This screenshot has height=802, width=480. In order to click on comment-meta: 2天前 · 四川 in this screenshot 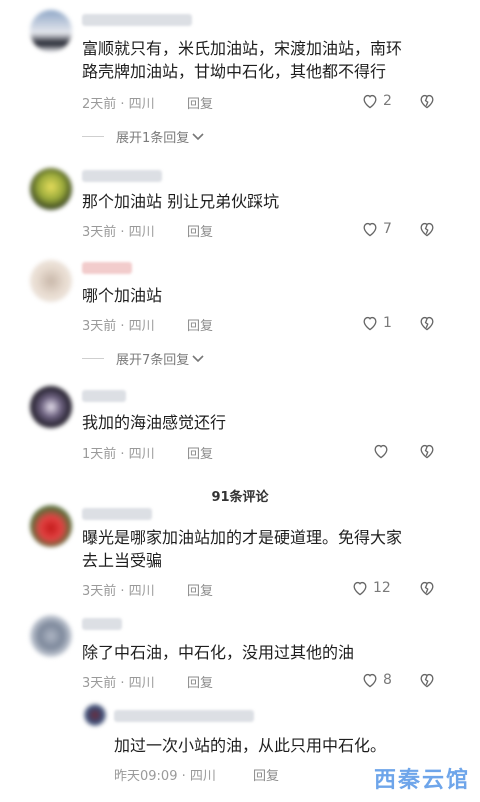, I will do `click(118, 104)`.